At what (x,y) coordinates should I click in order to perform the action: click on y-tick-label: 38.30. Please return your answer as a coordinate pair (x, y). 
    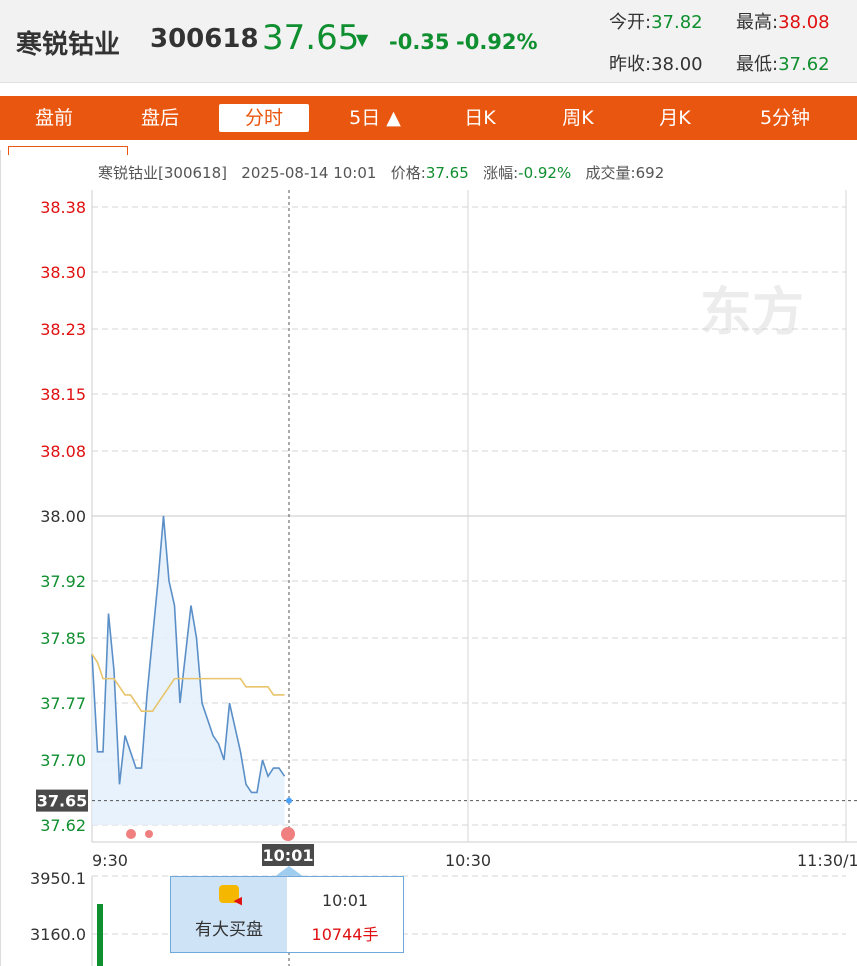
    Looking at the image, I should click on (63, 272).